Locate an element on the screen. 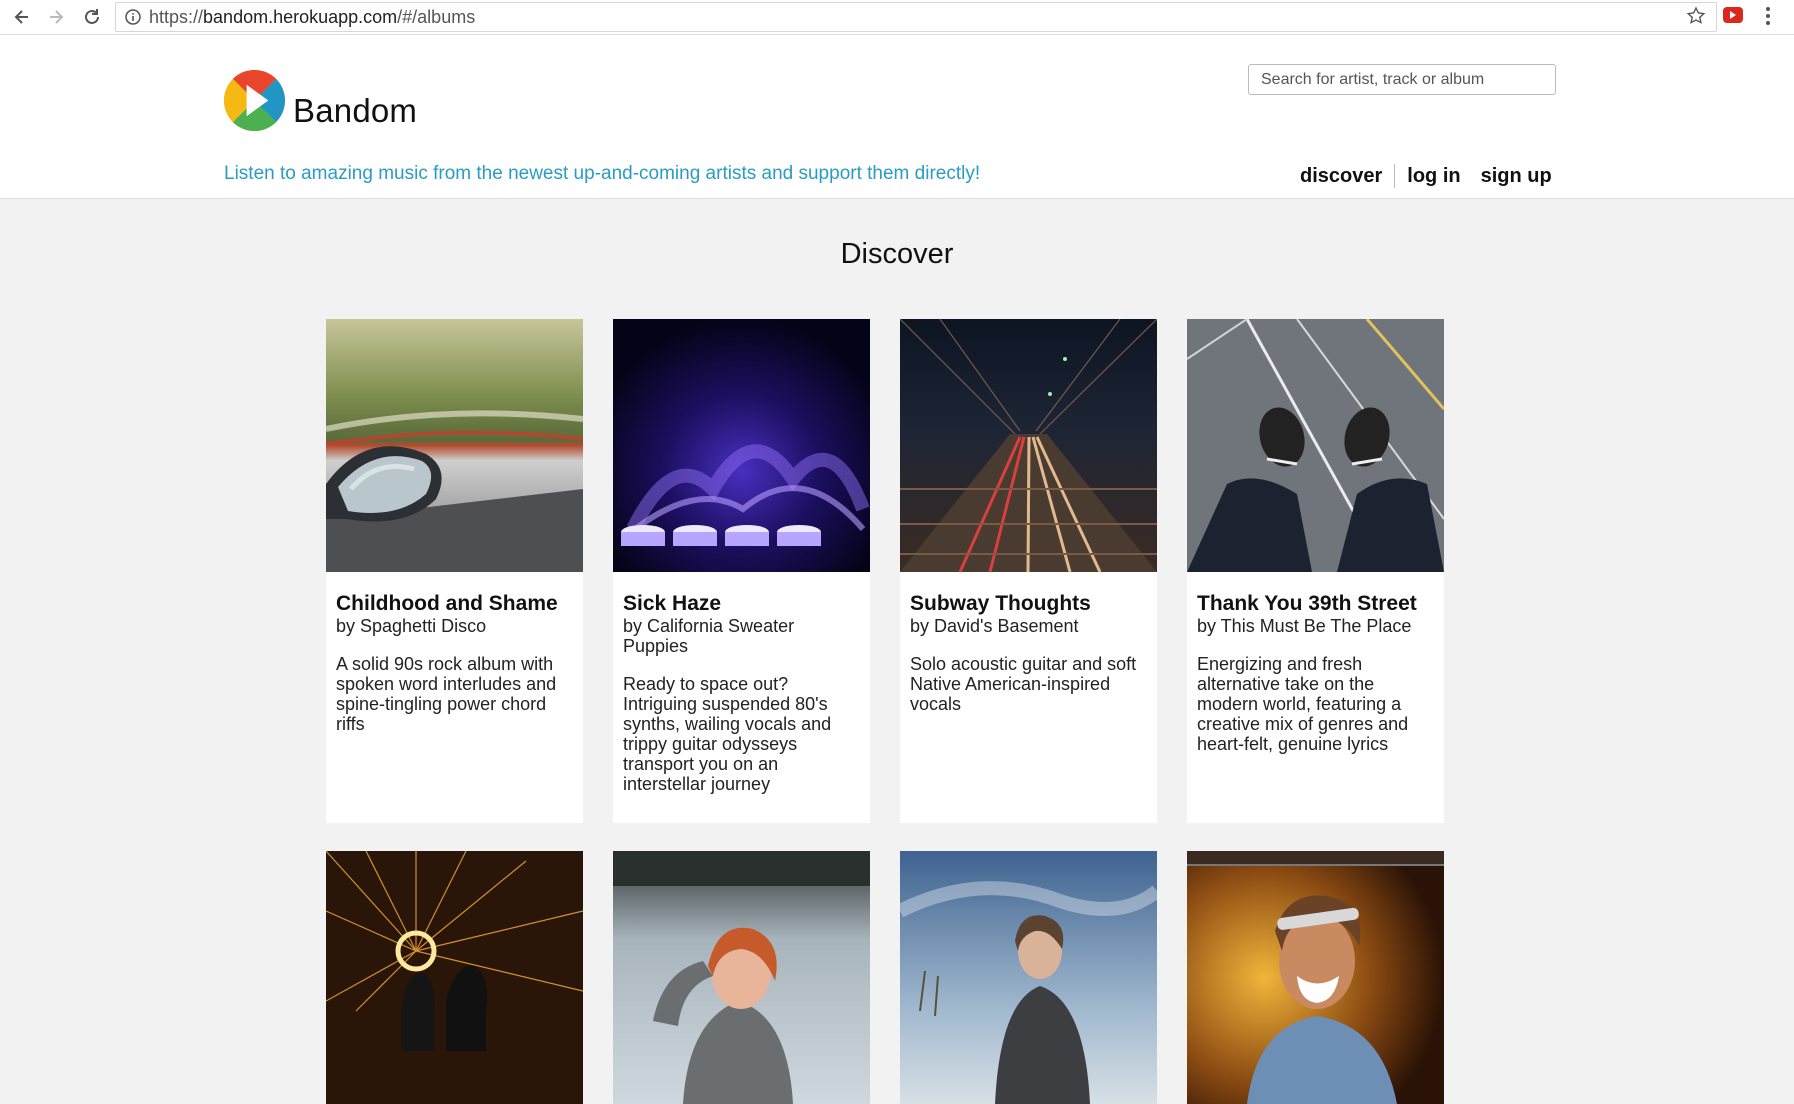  browser-toolbar: https://bandom.herokuapp.com/#/albums is located at coordinates (897, 17).